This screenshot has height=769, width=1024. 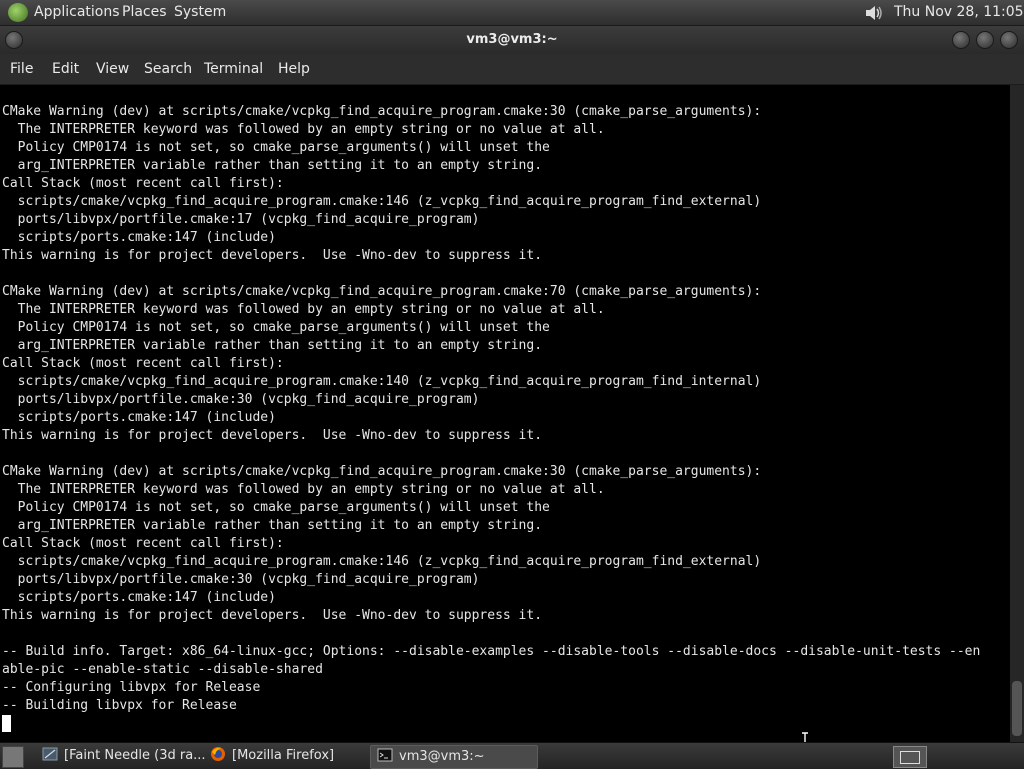 What do you see at coordinates (6, 723) in the screenshot?
I see `terminal-cursor` at bounding box center [6, 723].